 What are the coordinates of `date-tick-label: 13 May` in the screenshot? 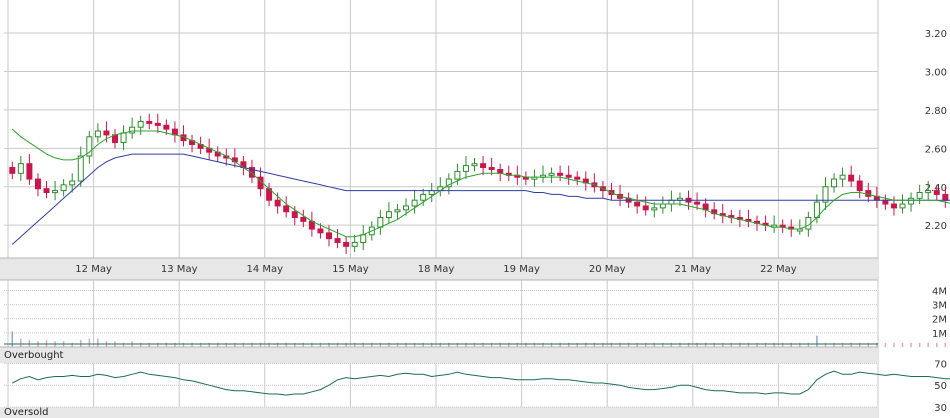 It's located at (179, 269).